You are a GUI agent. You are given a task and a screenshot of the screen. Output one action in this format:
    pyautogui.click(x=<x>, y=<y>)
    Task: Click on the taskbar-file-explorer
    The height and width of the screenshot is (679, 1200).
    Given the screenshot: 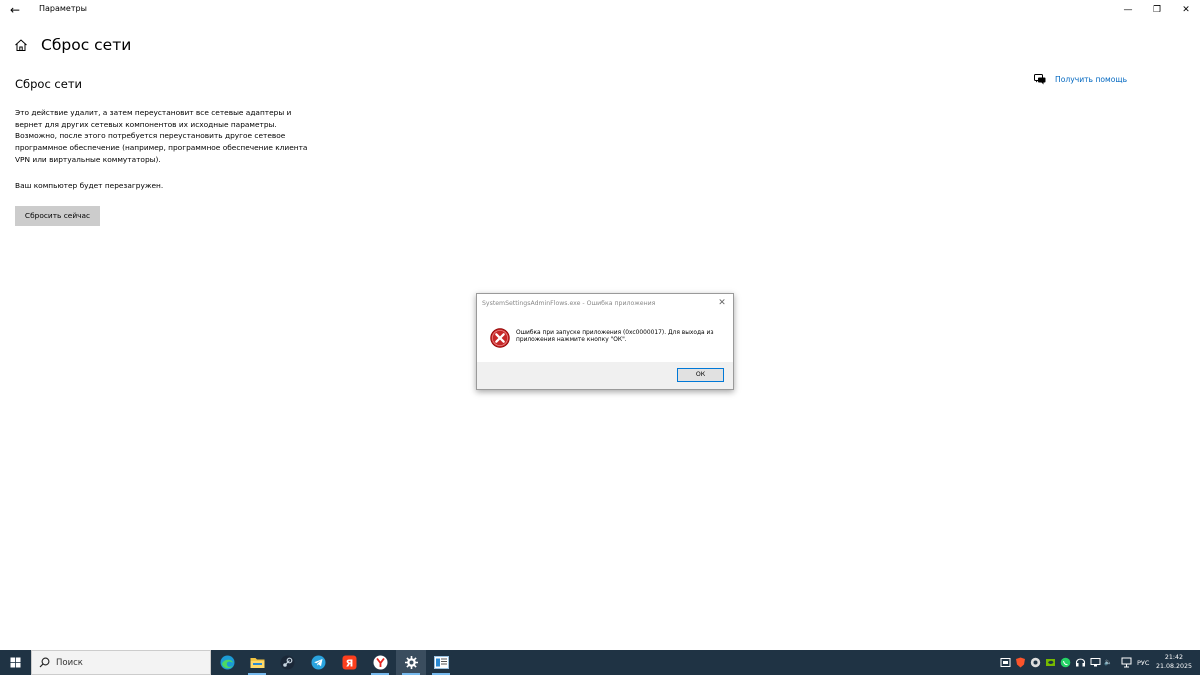 What is the action you would take?
    pyautogui.click(x=257, y=662)
    